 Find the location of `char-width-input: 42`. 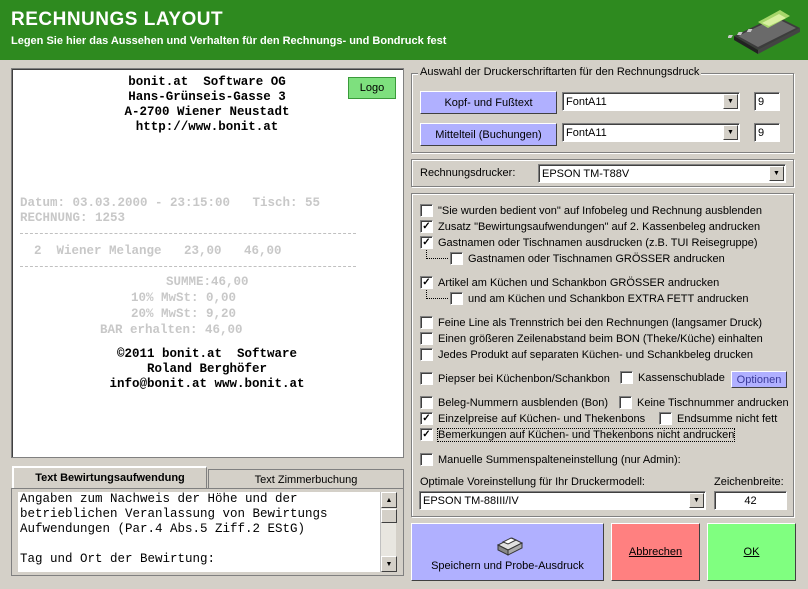

char-width-input: 42 is located at coordinates (750, 500).